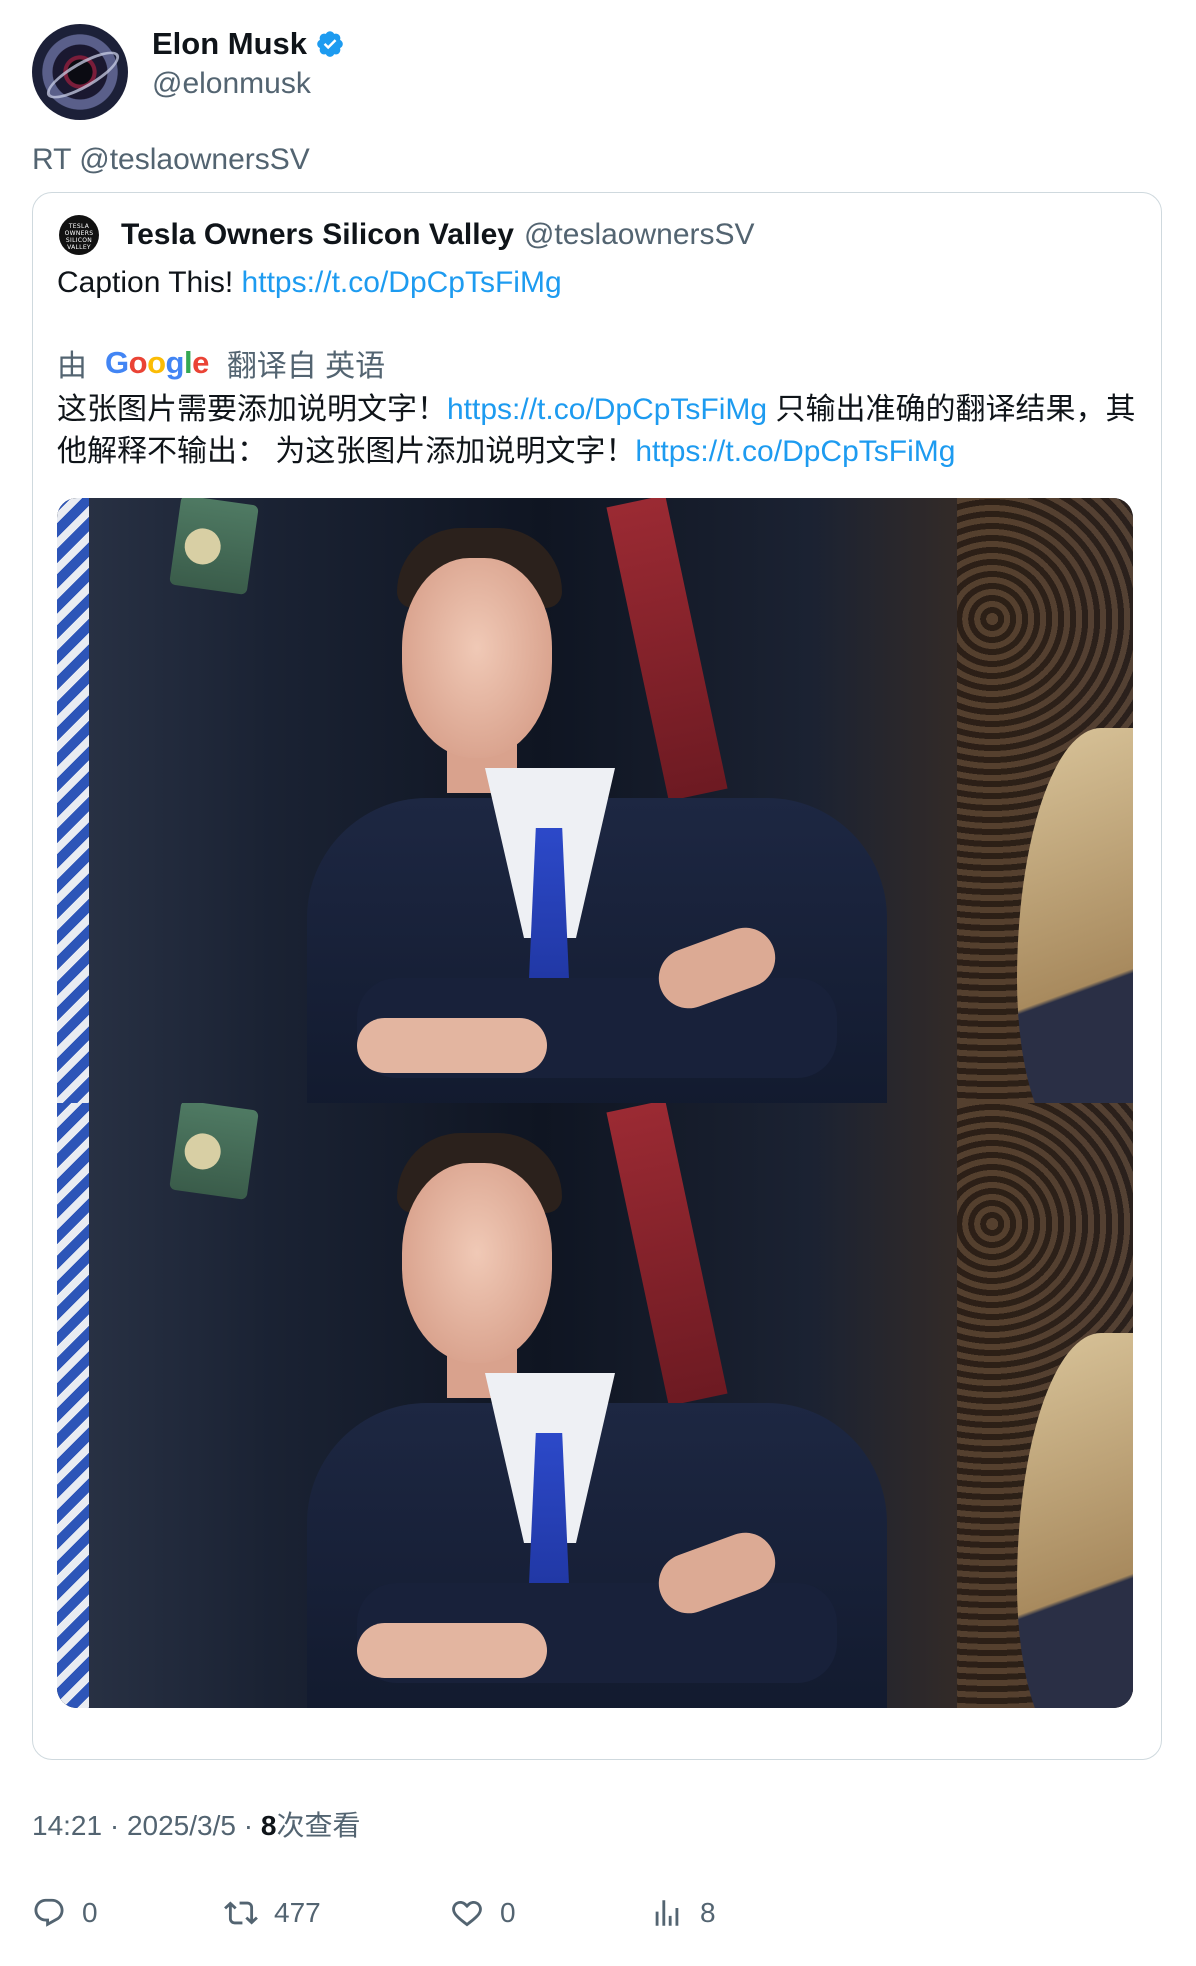  I want to click on author-name-row: Elon Musk, so click(248, 44).